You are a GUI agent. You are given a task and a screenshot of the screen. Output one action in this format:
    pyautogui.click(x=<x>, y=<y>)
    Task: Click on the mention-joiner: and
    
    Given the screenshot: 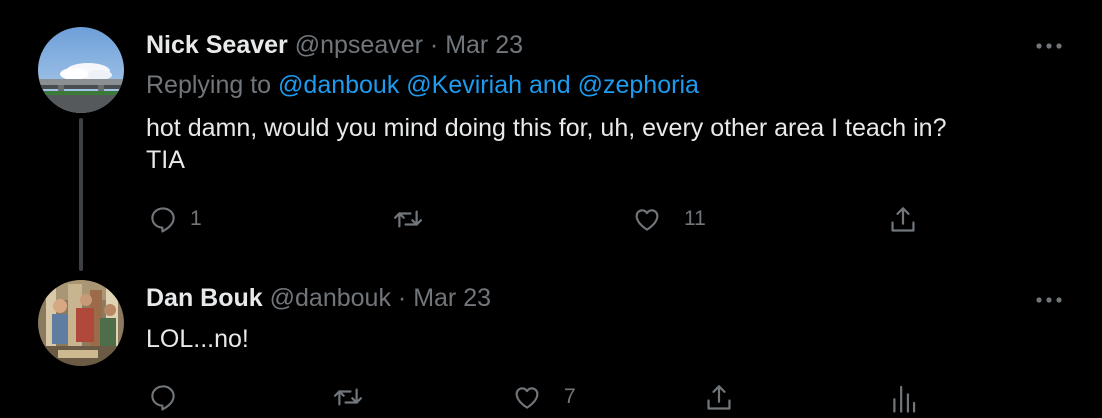 What is the action you would take?
    pyautogui.click(x=550, y=85)
    